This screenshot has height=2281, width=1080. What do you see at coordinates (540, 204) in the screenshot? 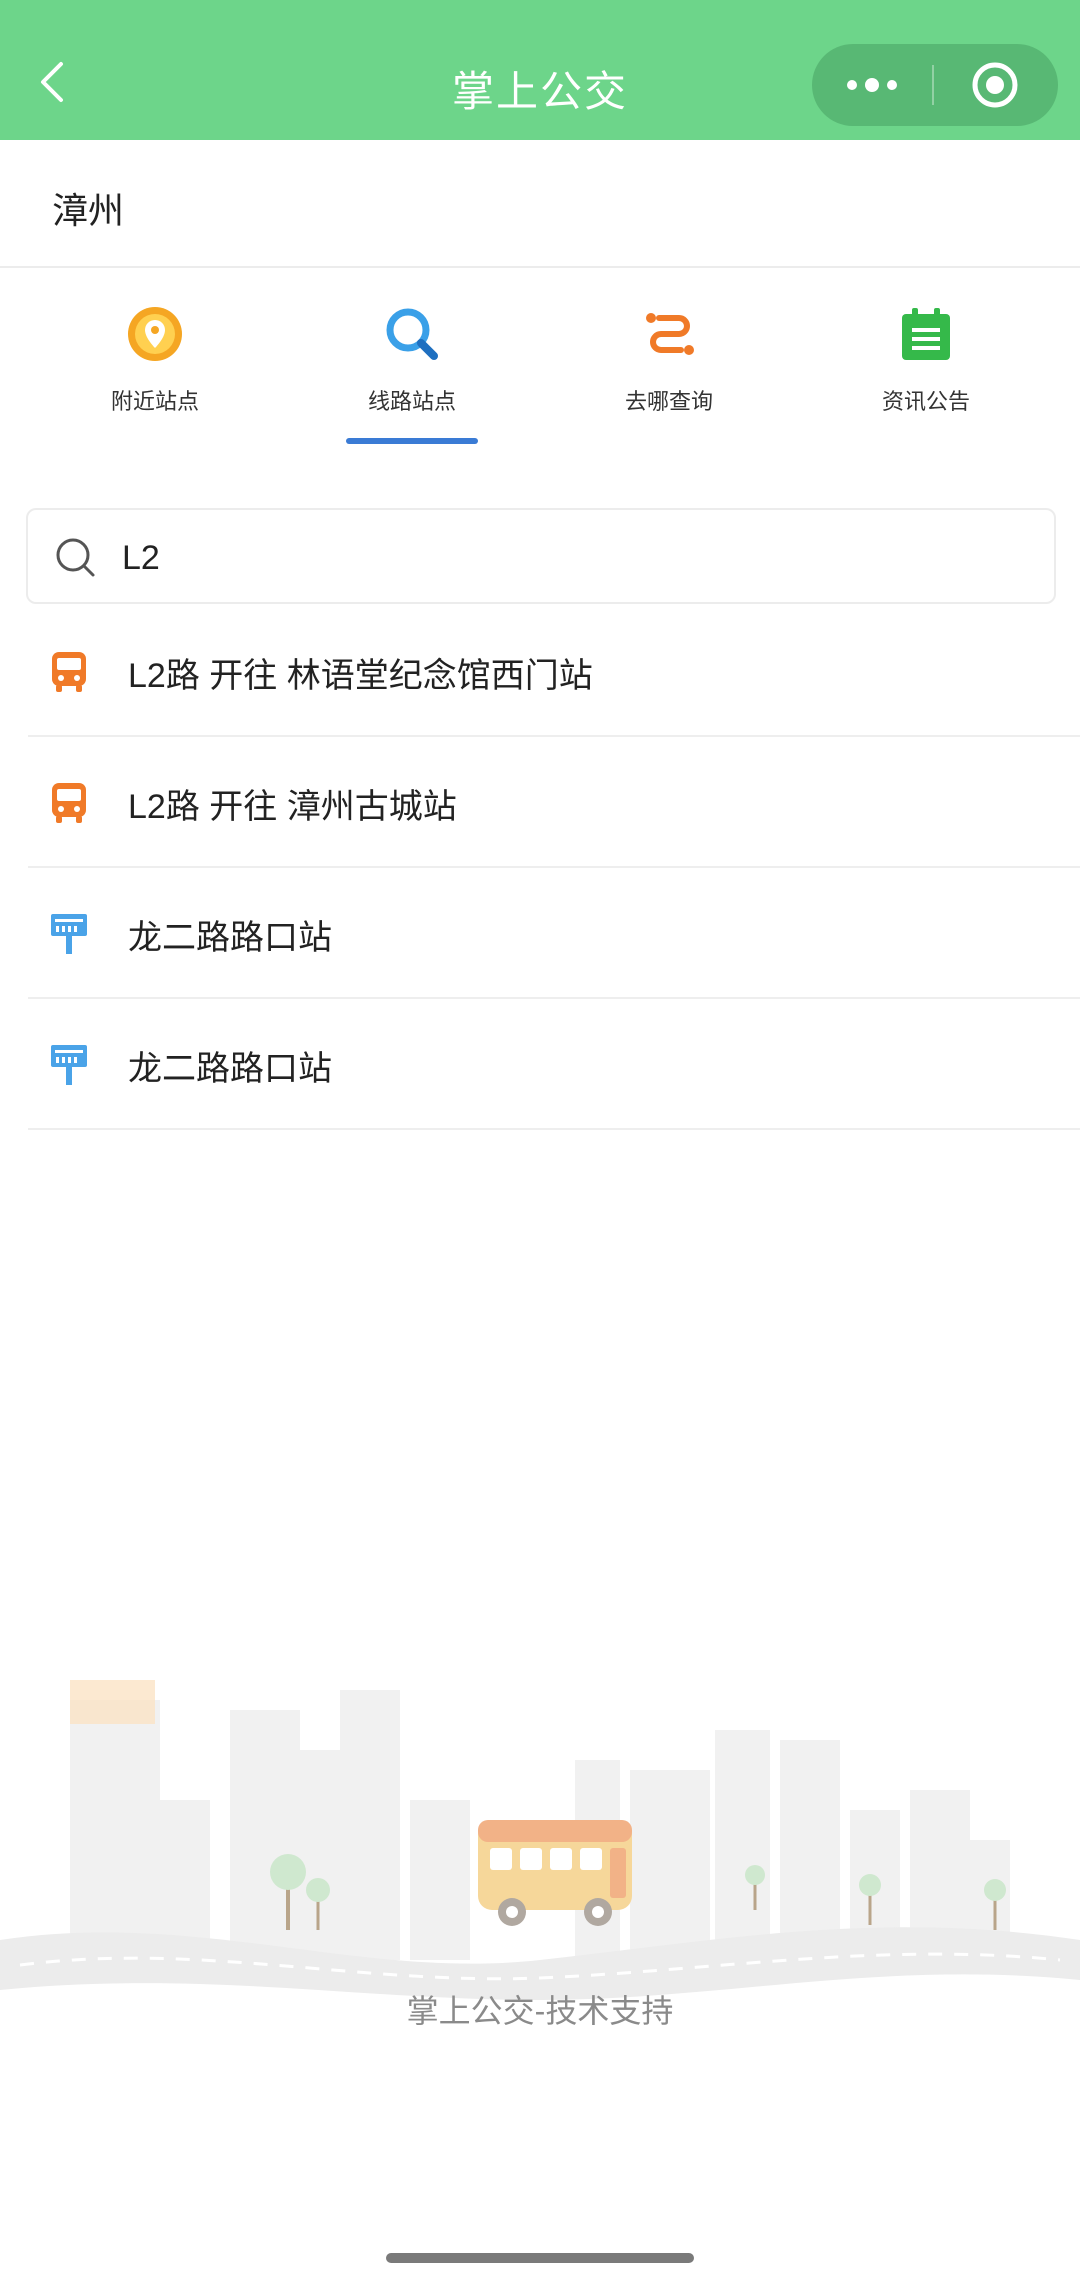
I see `city-selector: 漳州` at bounding box center [540, 204].